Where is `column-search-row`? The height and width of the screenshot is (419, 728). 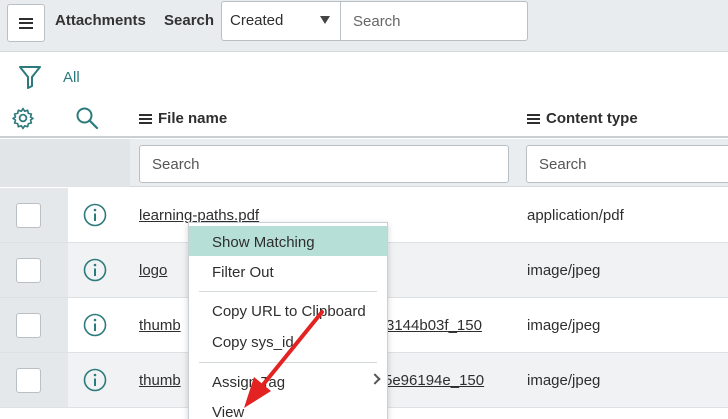 column-search-row is located at coordinates (364, 163).